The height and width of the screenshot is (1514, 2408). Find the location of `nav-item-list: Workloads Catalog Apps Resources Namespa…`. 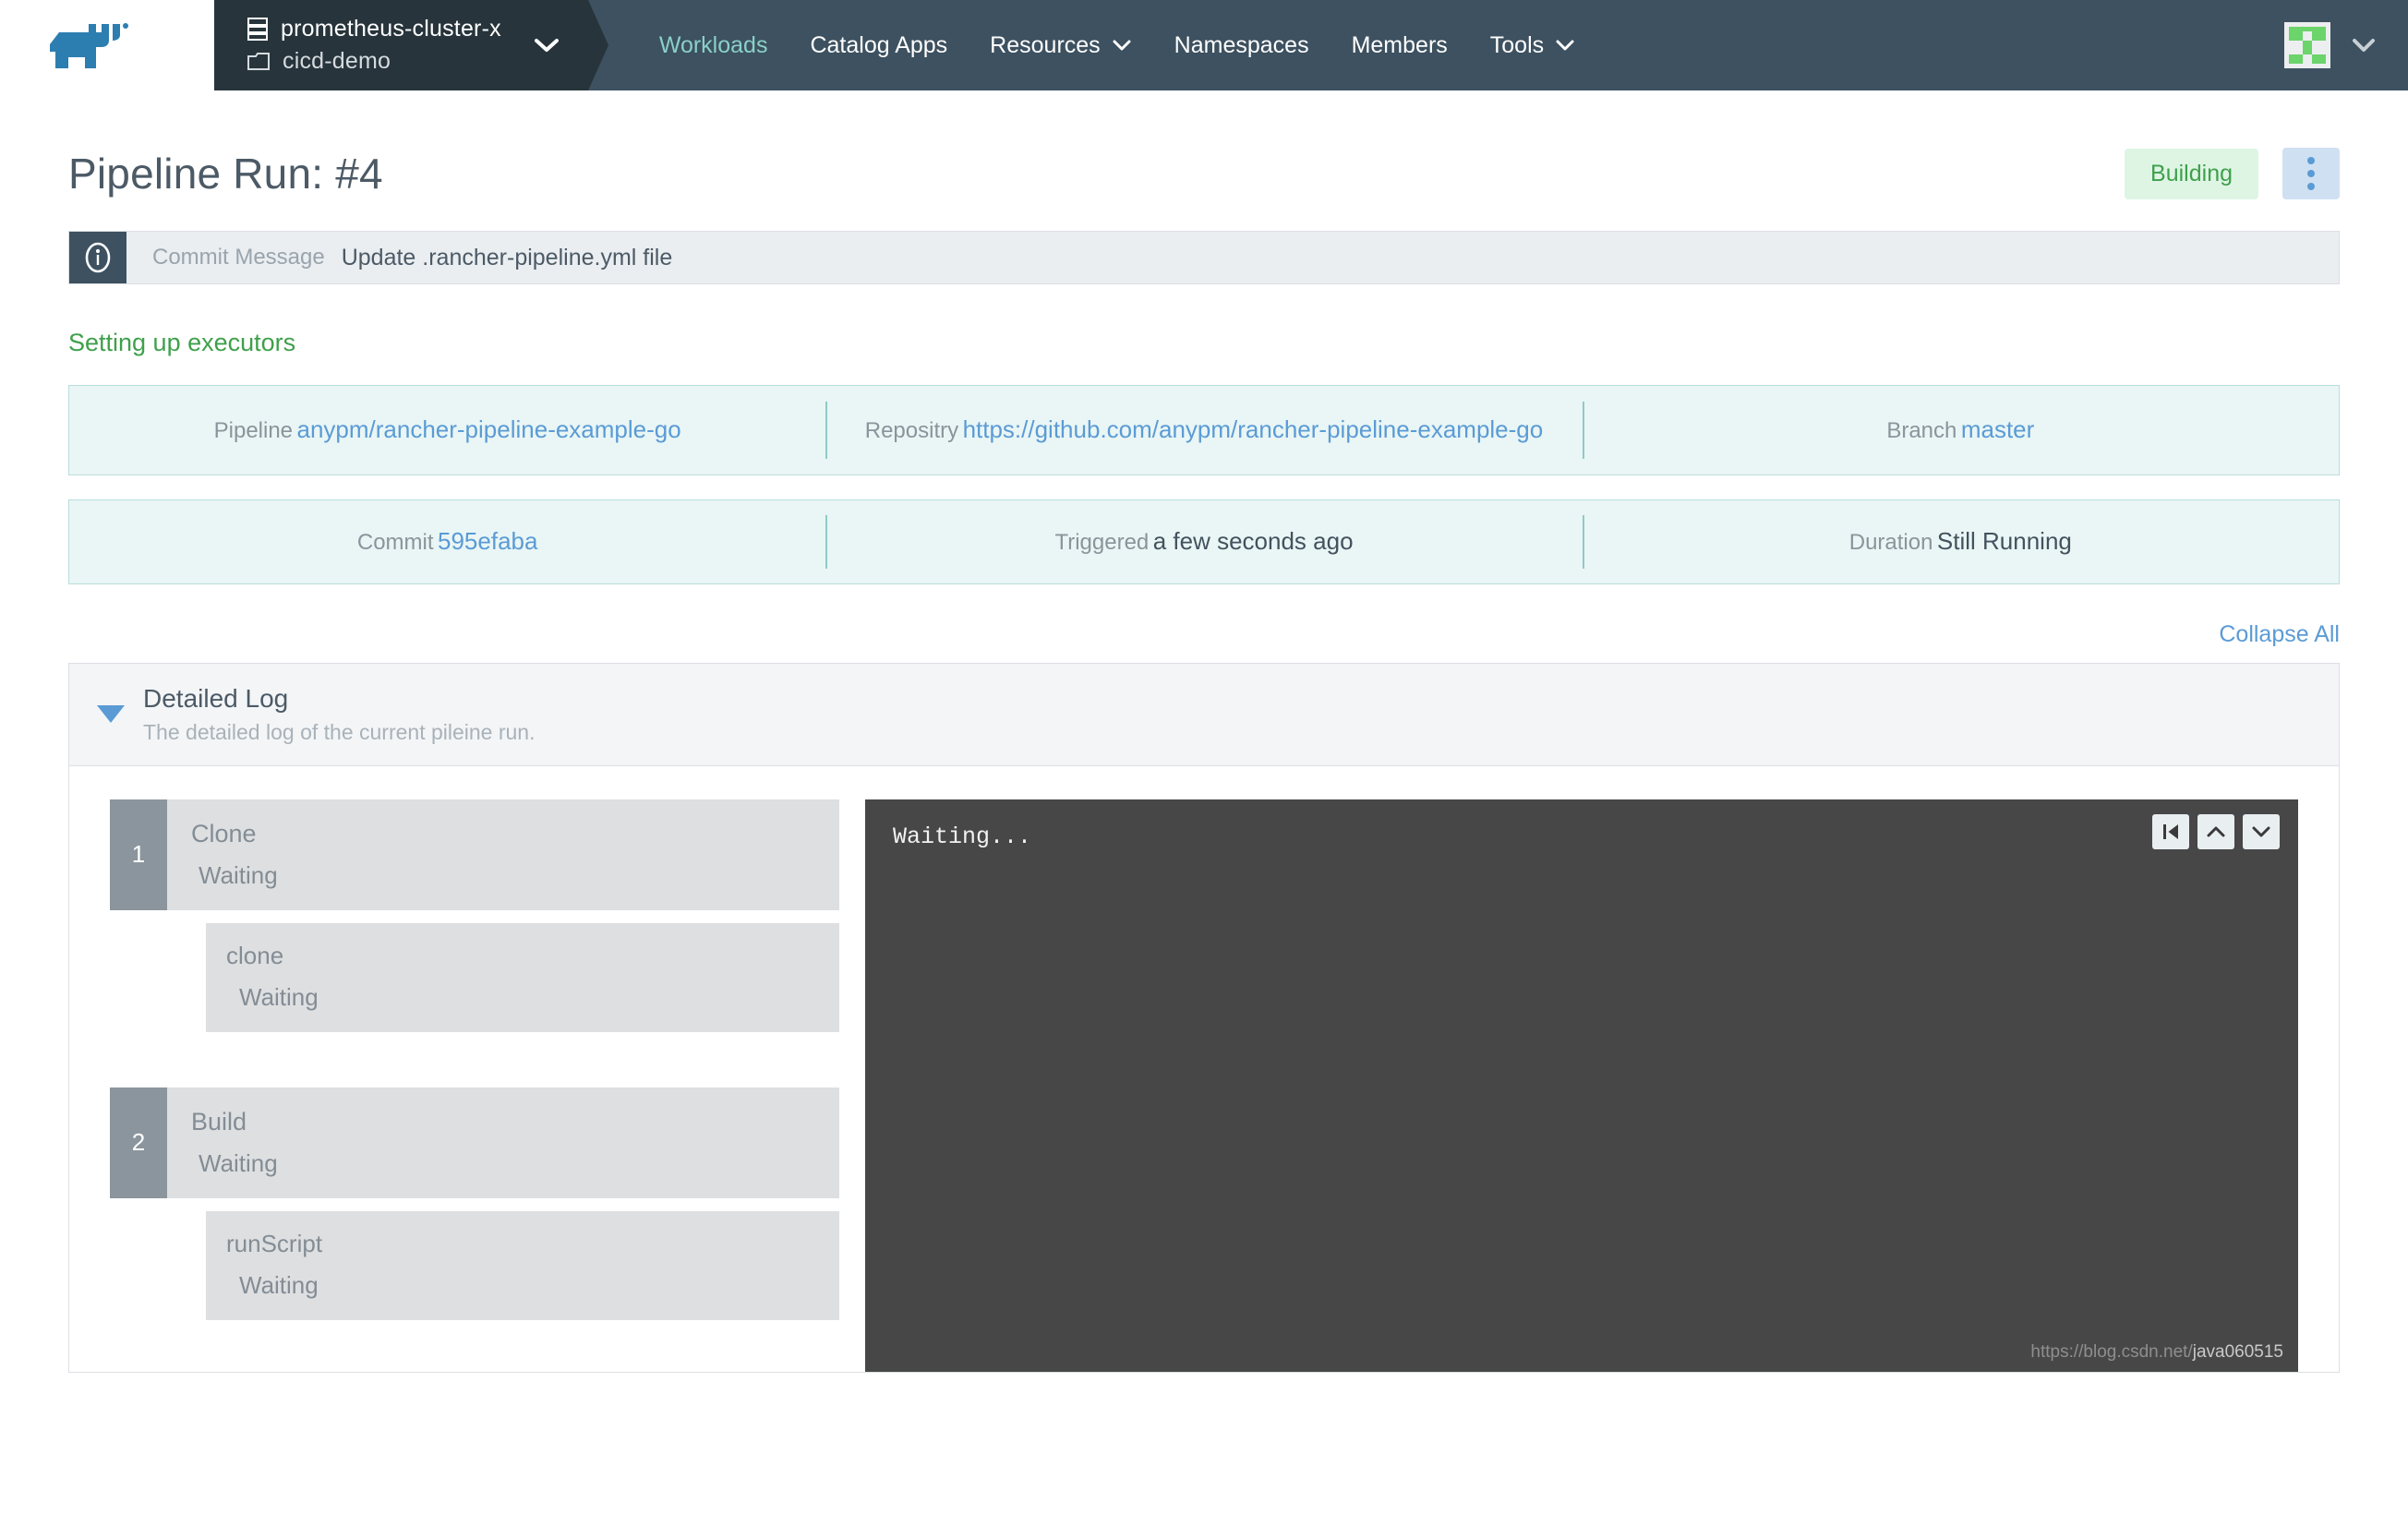

nav-item-list: Workloads Catalog Apps Resources Namespa… is located at coordinates (1117, 45).